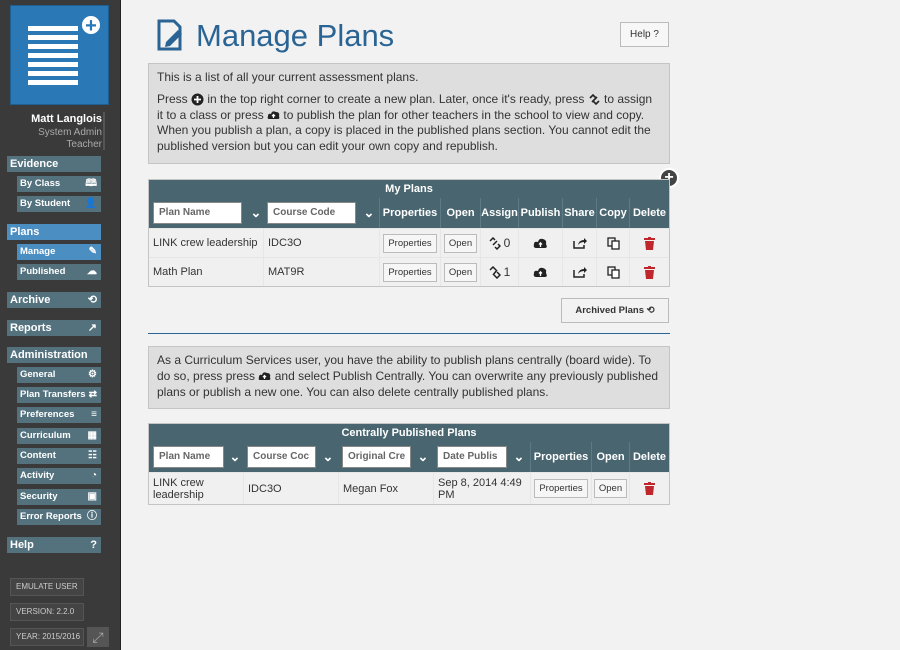  Describe the element at coordinates (472, 457) in the screenshot. I see `date-published-filter: Date Publis` at that location.